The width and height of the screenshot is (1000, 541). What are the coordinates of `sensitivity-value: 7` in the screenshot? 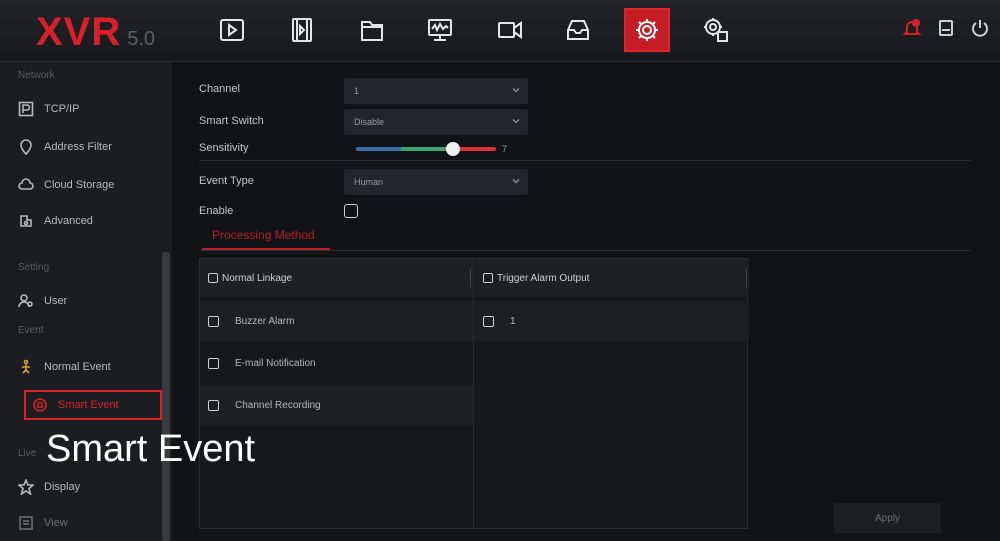 It's located at (505, 149).